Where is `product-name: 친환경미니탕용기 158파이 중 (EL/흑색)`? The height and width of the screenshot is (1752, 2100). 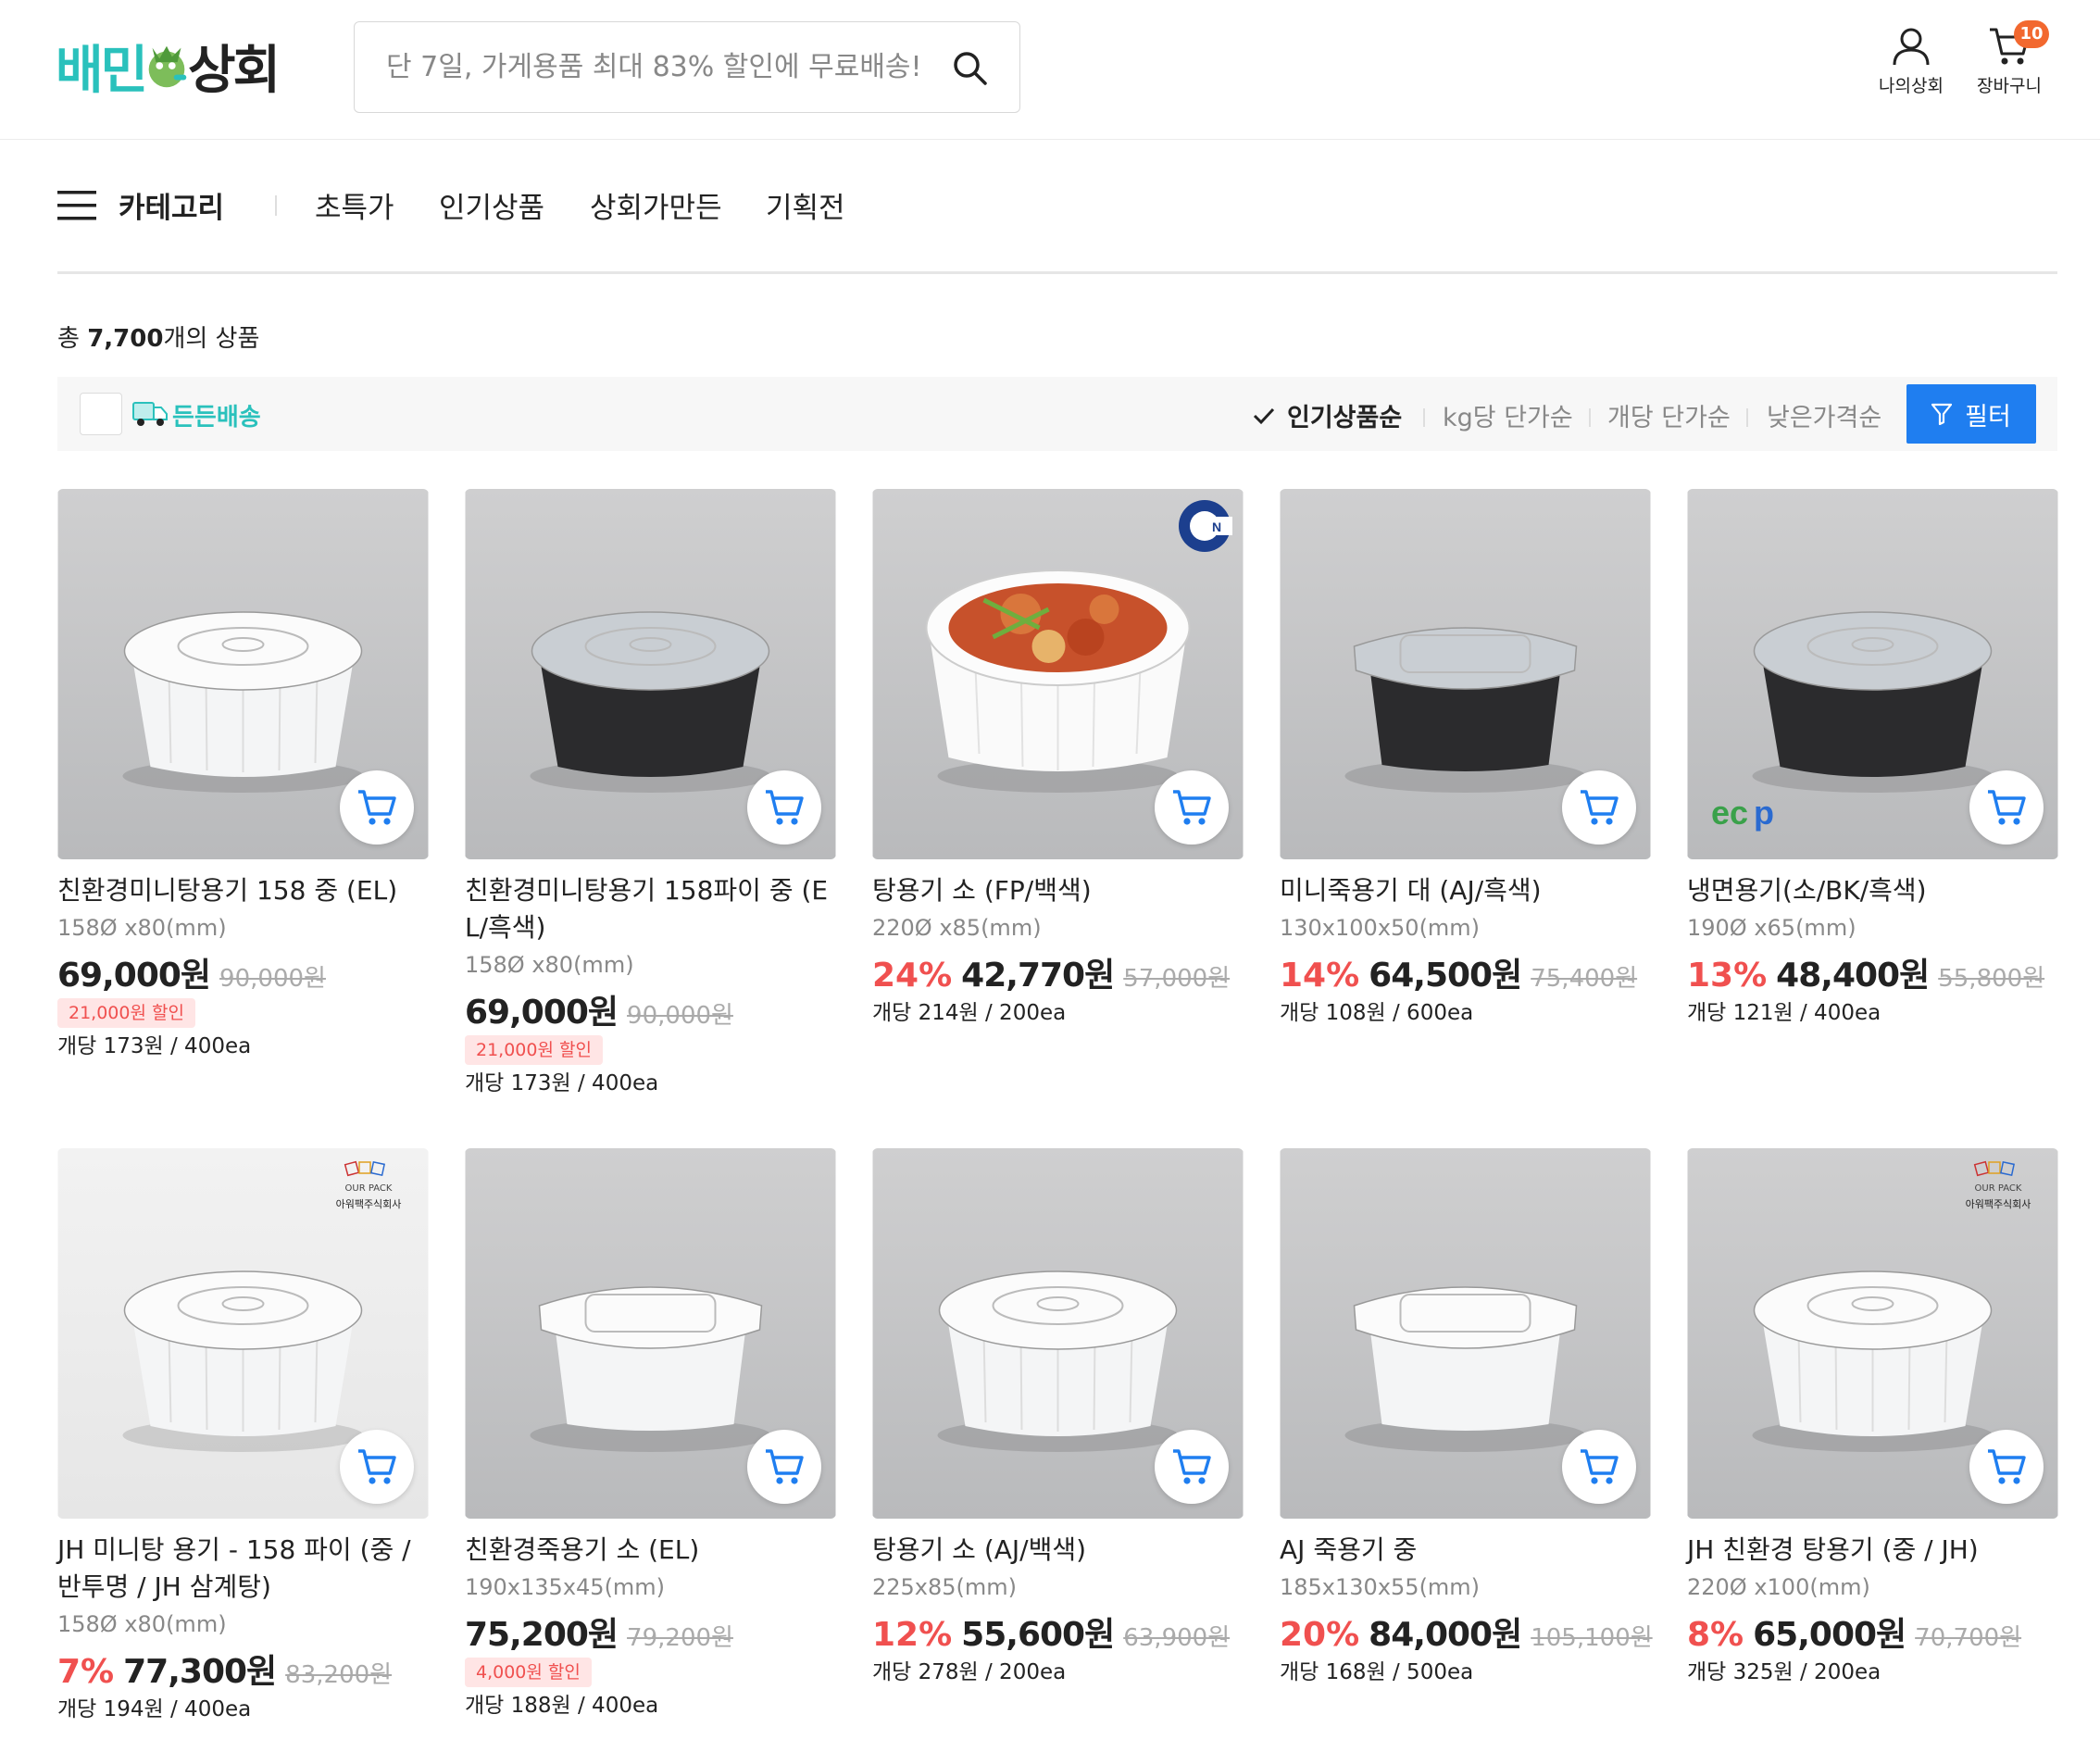 product-name: 친환경미니탕용기 158파이 중 (EL/흑색) is located at coordinates (651, 909).